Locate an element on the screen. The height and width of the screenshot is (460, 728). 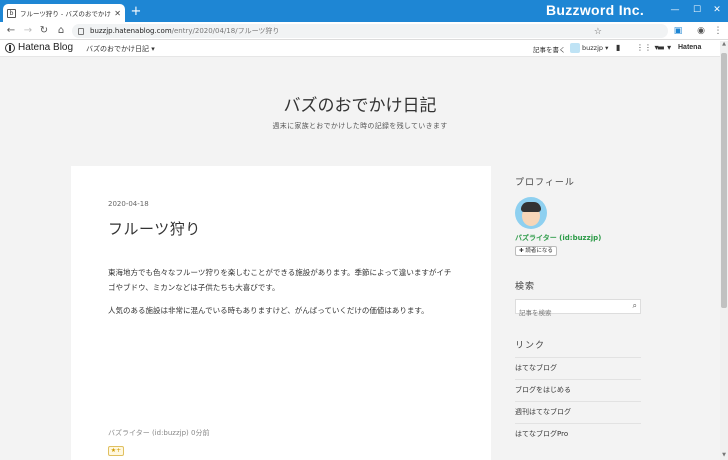
article-date: 2020-04-18 is located at coordinates (128, 204).